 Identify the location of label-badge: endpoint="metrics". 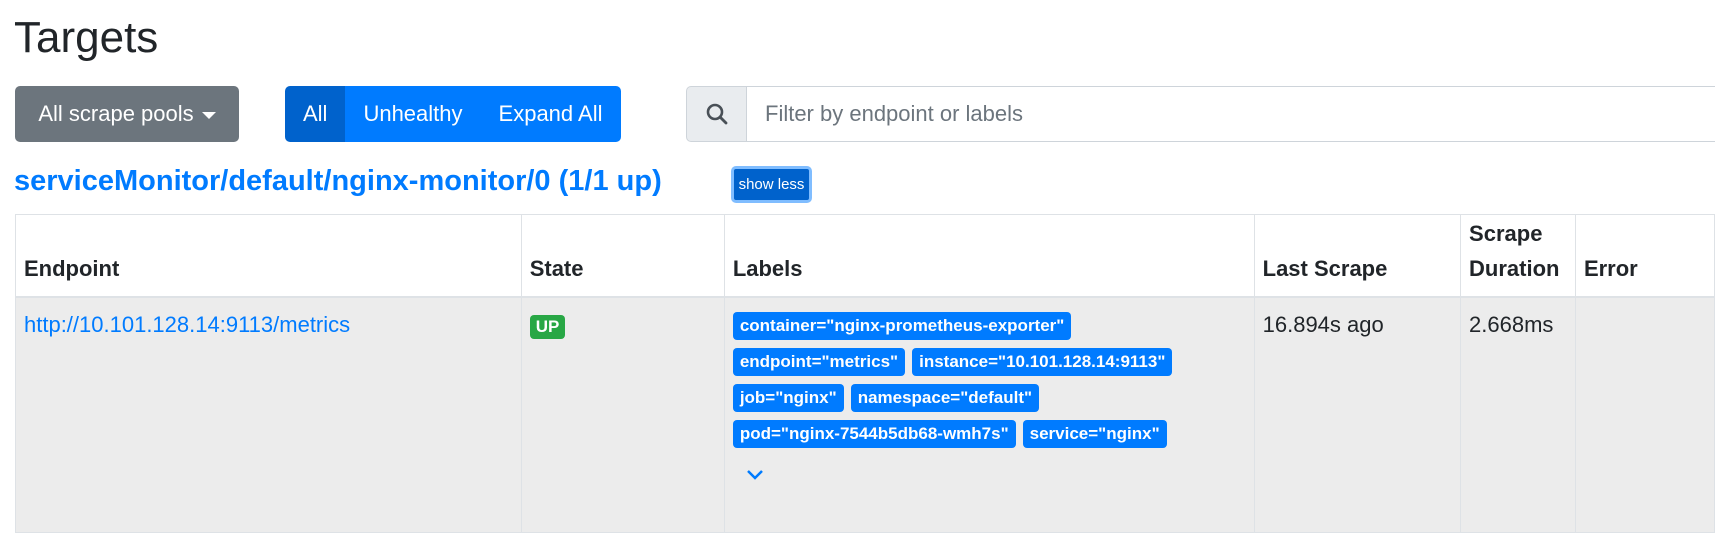
(819, 361).